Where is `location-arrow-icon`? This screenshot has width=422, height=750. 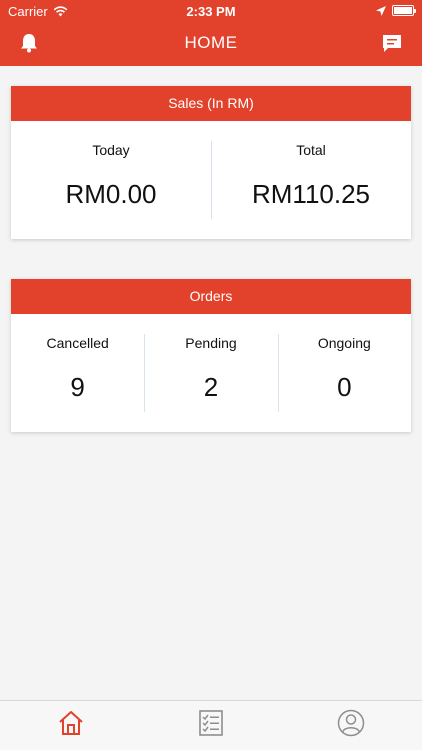 location-arrow-icon is located at coordinates (381, 10).